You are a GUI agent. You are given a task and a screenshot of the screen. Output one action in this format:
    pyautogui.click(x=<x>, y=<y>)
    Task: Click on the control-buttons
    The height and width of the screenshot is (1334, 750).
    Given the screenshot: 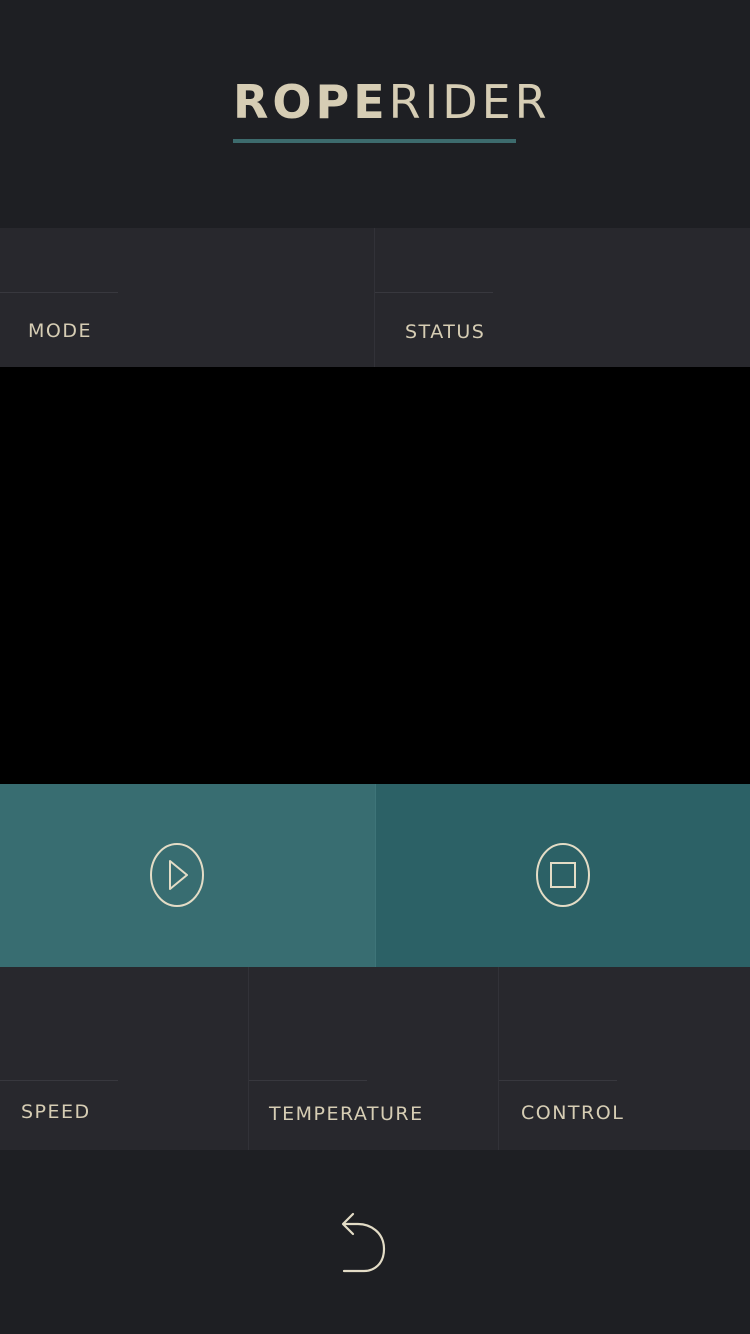 What is the action you would take?
    pyautogui.click(x=375, y=875)
    